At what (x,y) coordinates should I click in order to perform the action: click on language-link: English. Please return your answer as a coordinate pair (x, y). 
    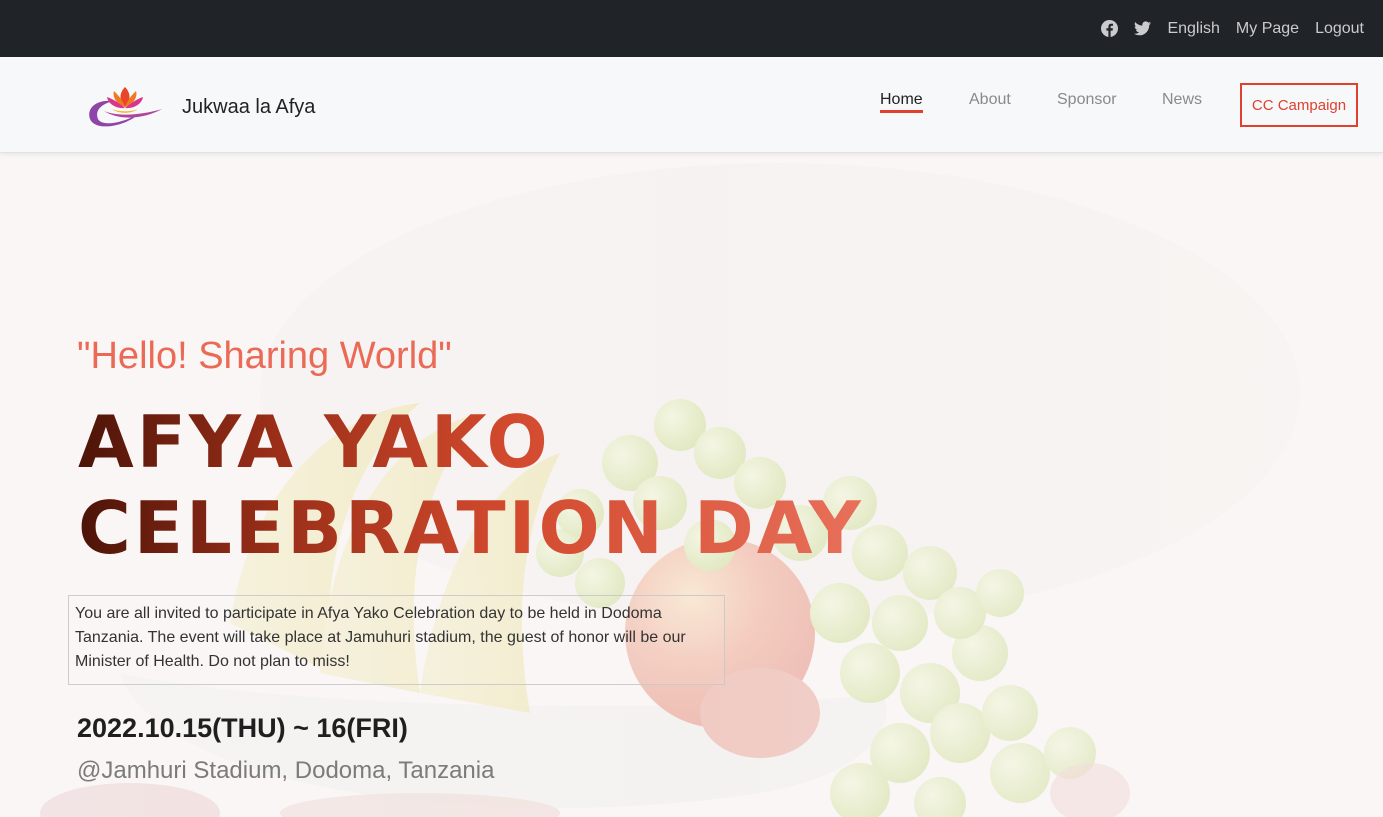
    Looking at the image, I should click on (1193, 29).